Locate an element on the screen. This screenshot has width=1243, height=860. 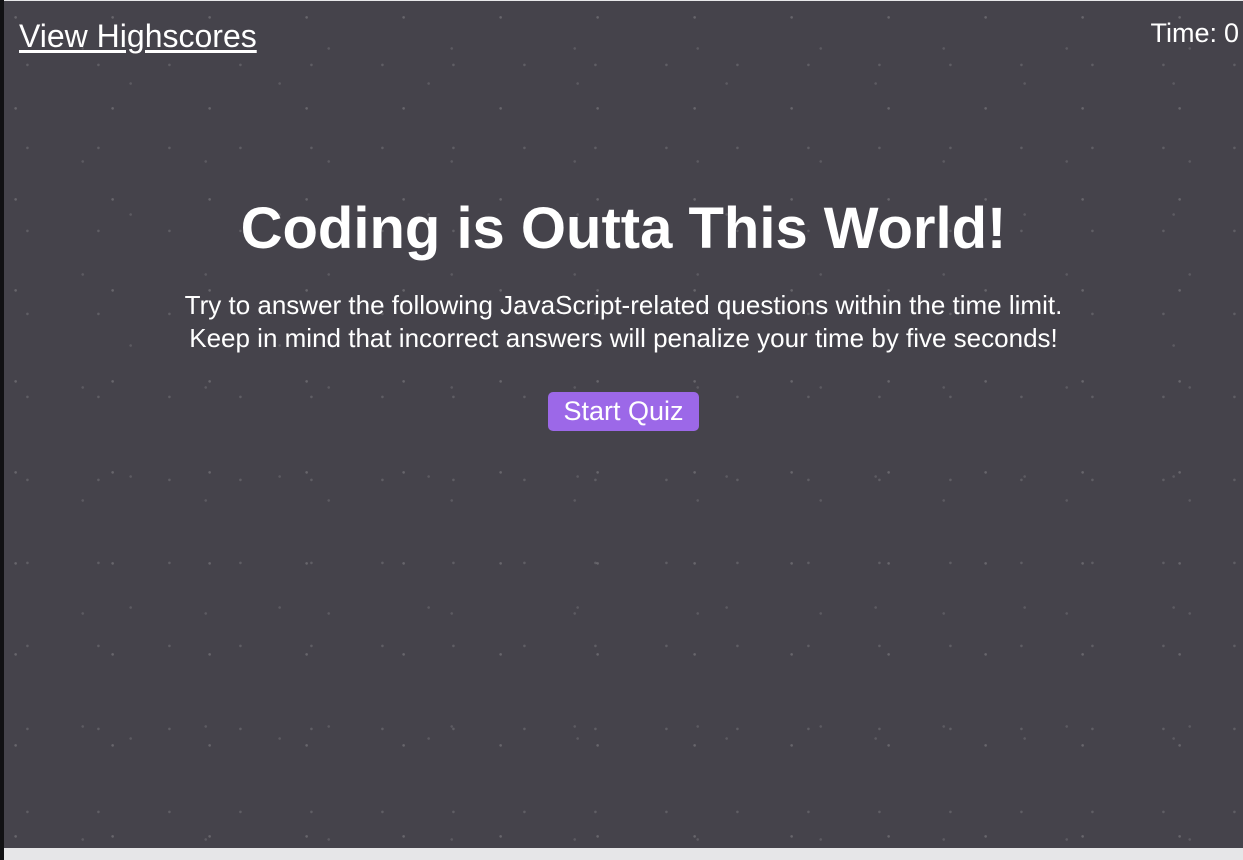
timer-label: Time: is located at coordinates (1183, 33).